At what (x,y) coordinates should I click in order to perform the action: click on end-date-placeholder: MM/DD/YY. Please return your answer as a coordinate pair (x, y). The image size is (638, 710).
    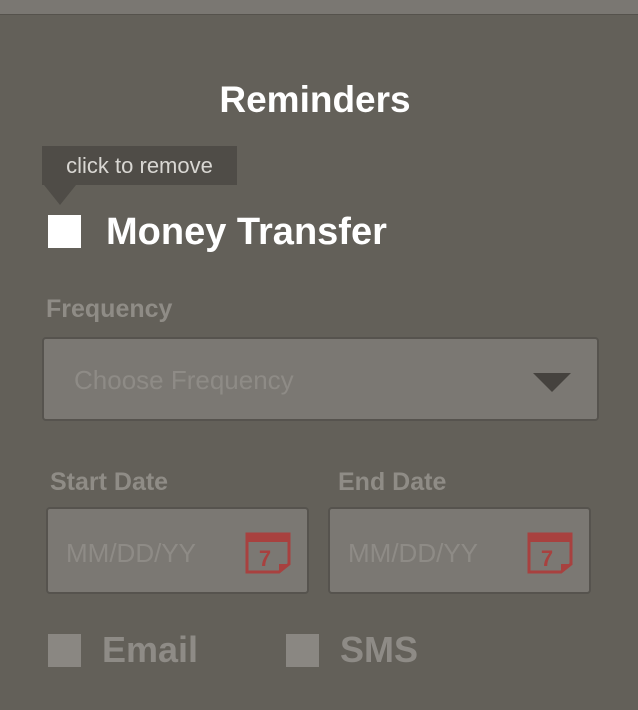
    Looking at the image, I should click on (413, 553).